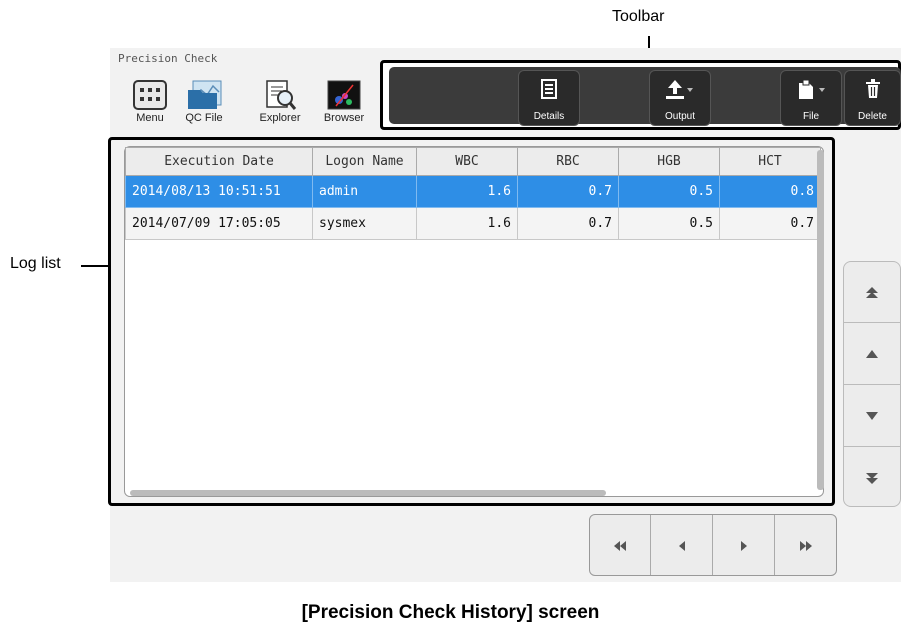 The image size is (901, 631). I want to click on scroll-up-icon, so click(872, 353).